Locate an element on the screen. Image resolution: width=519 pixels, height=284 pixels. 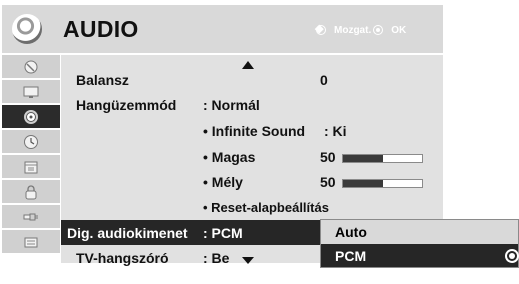
sidebar-item-picture is located at coordinates (31, 92).